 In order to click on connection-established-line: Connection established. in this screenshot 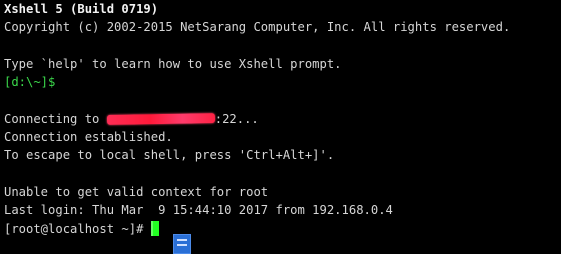, I will do `click(88, 137)`.